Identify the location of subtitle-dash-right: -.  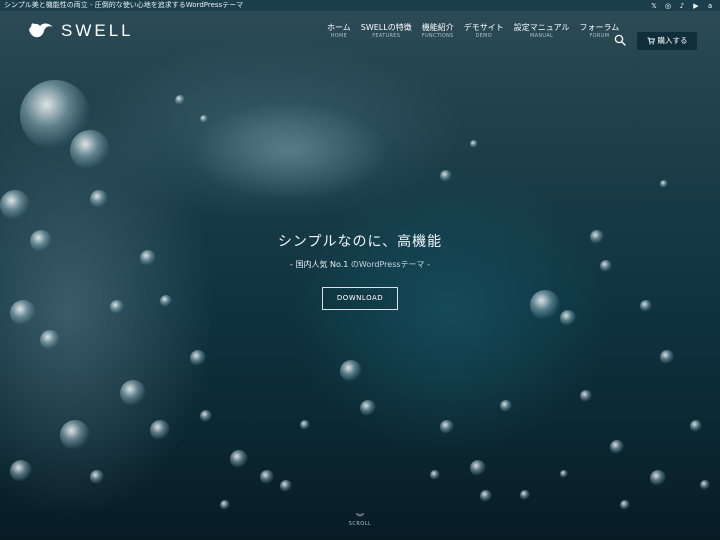
(427, 264).